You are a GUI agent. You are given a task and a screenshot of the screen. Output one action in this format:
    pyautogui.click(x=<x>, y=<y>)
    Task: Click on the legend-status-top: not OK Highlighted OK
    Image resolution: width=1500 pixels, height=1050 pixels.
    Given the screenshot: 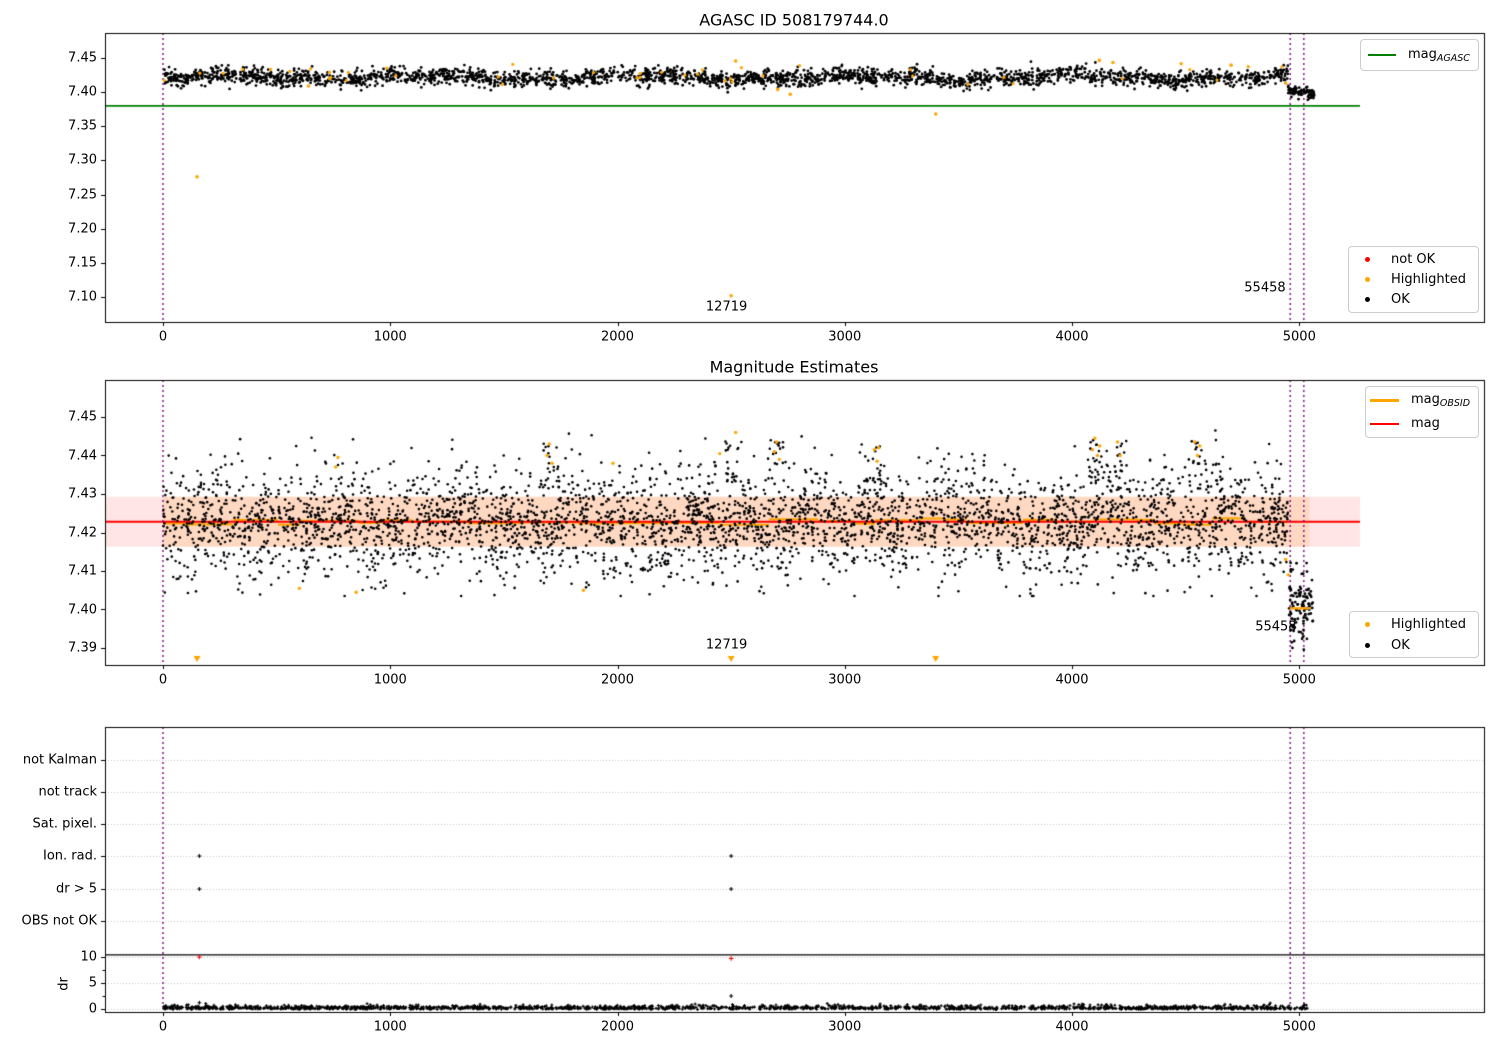 What is the action you would take?
    pyautogui.click(x=1413, y=279)
    